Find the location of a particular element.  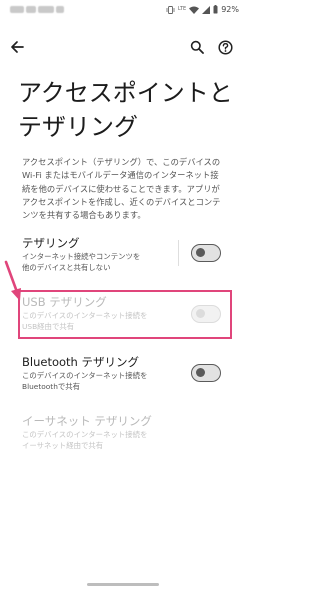

status-notifications-blurred is located at coordinates (39, 10).